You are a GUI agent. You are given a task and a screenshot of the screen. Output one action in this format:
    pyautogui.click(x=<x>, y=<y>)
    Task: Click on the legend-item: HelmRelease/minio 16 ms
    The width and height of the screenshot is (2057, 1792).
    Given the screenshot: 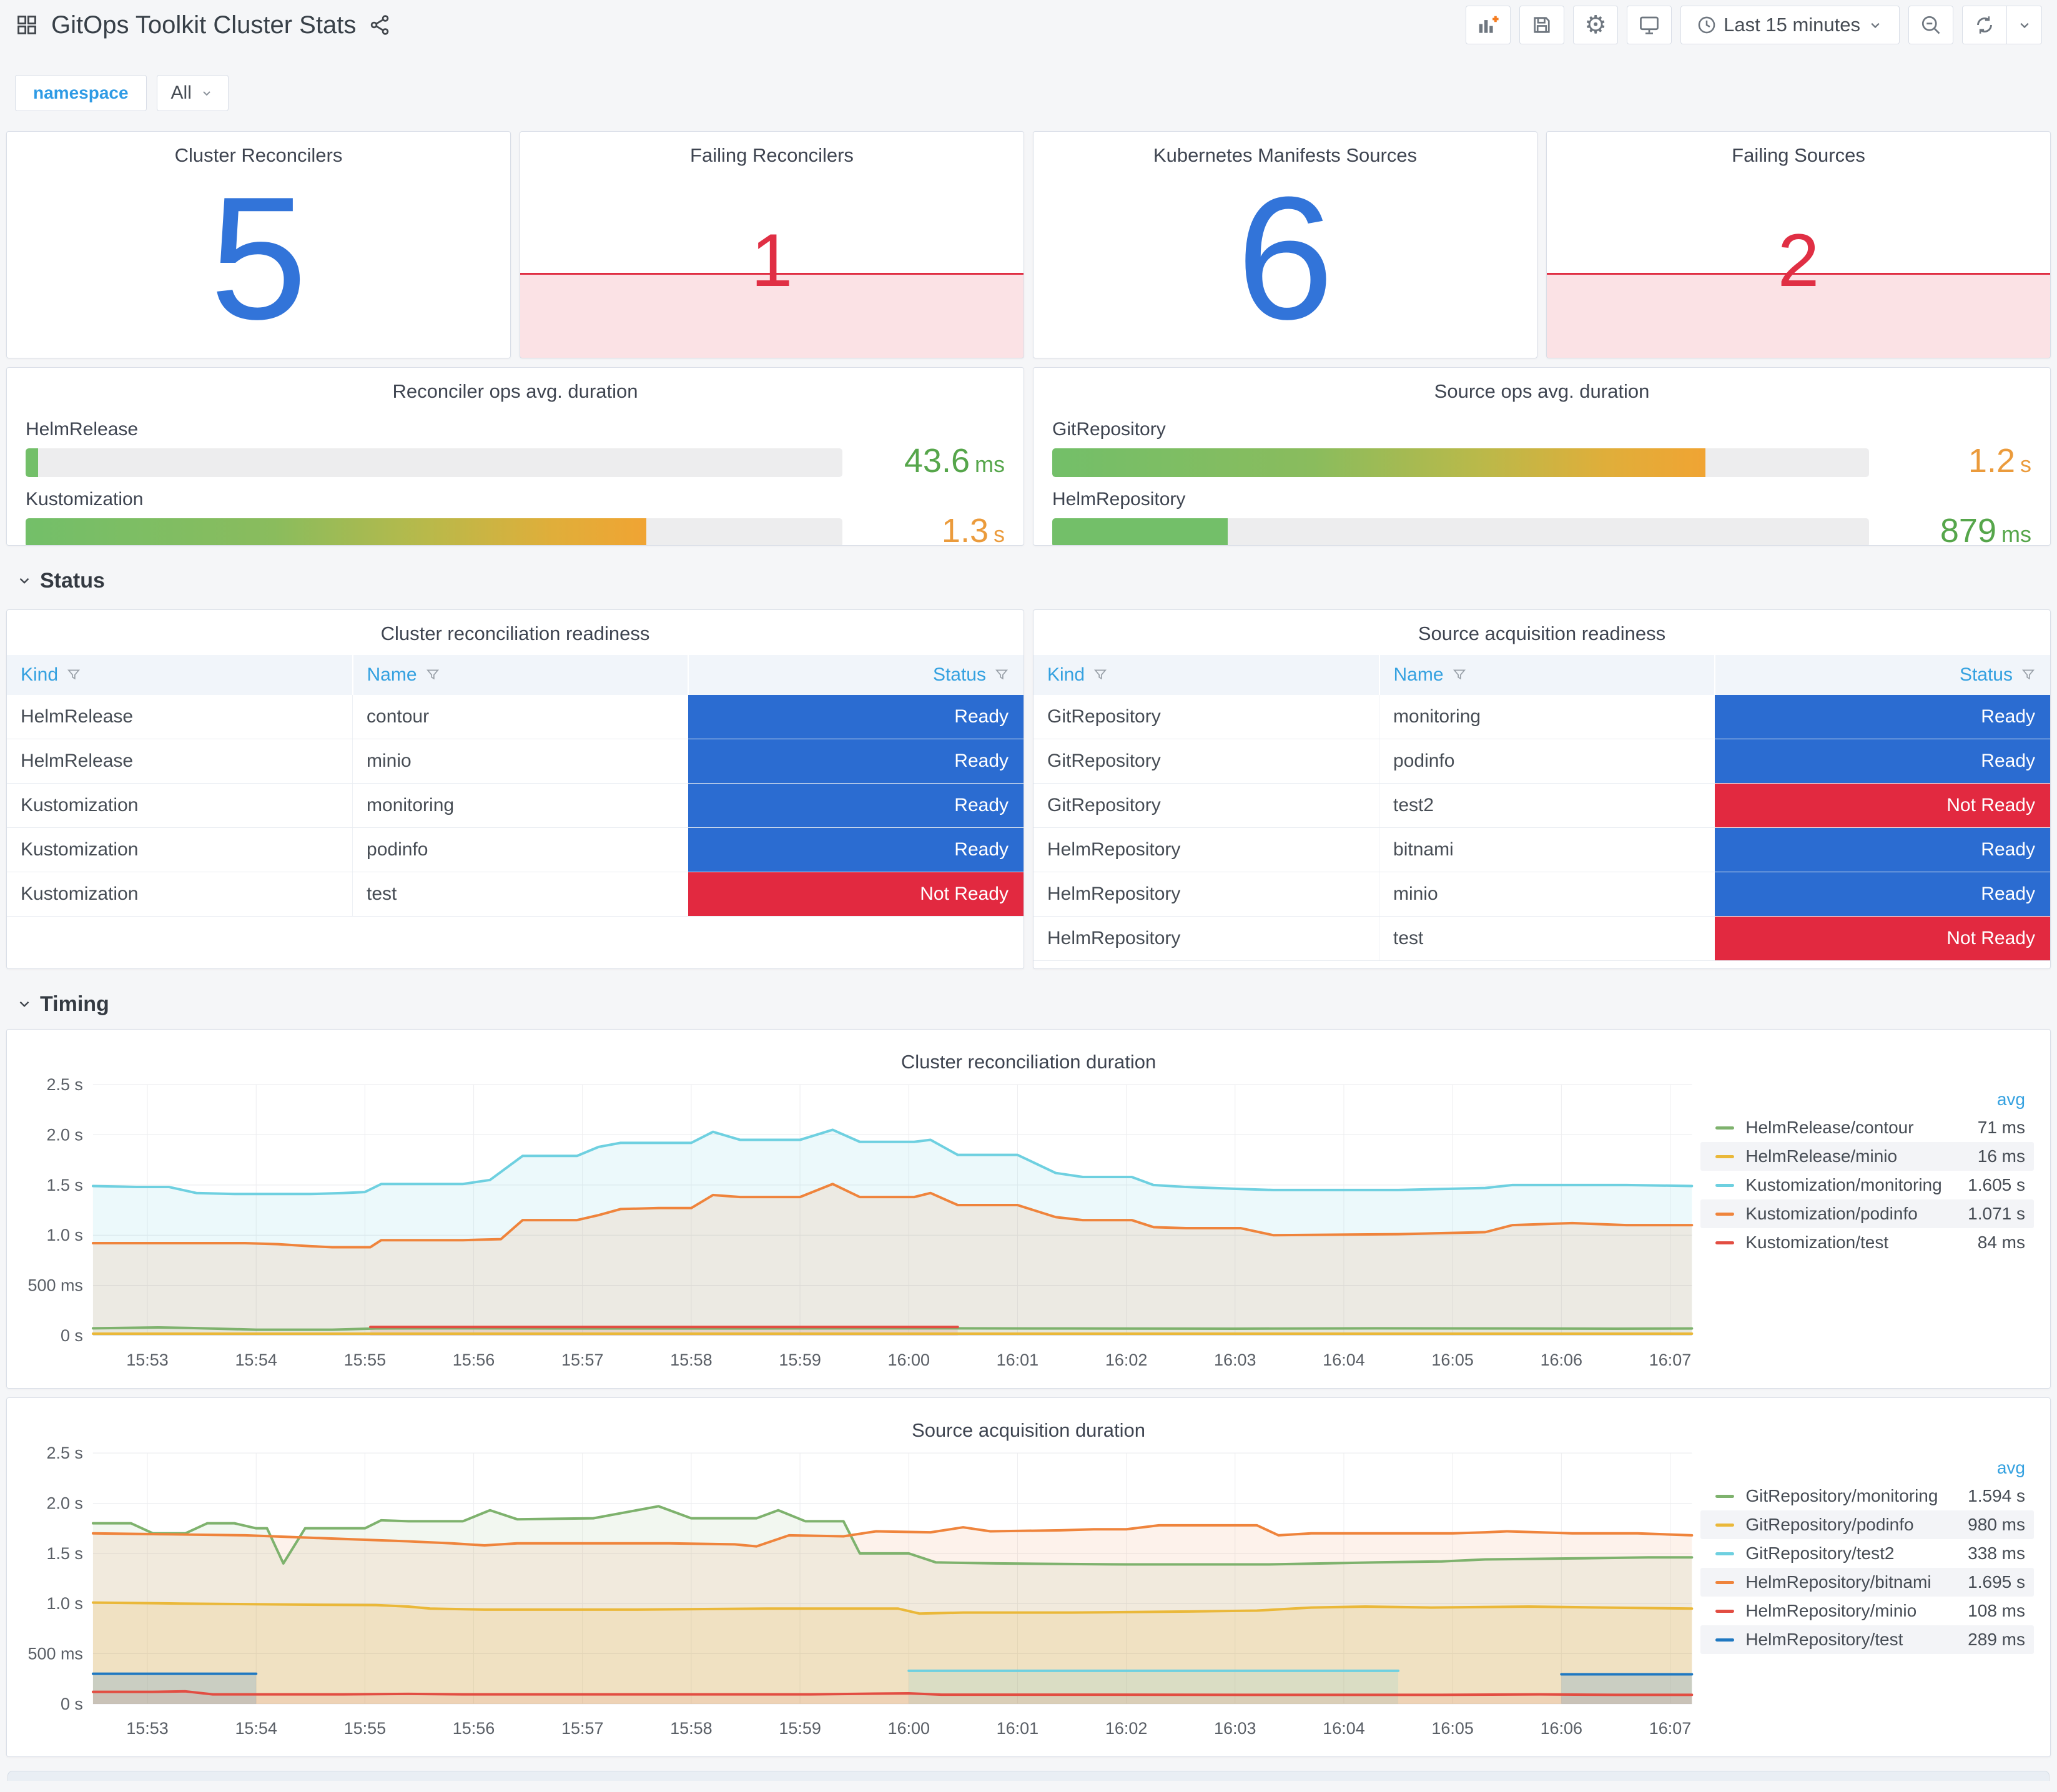 What is the action you would take?
    pyautogui.click(x=1867, y=1156)
    